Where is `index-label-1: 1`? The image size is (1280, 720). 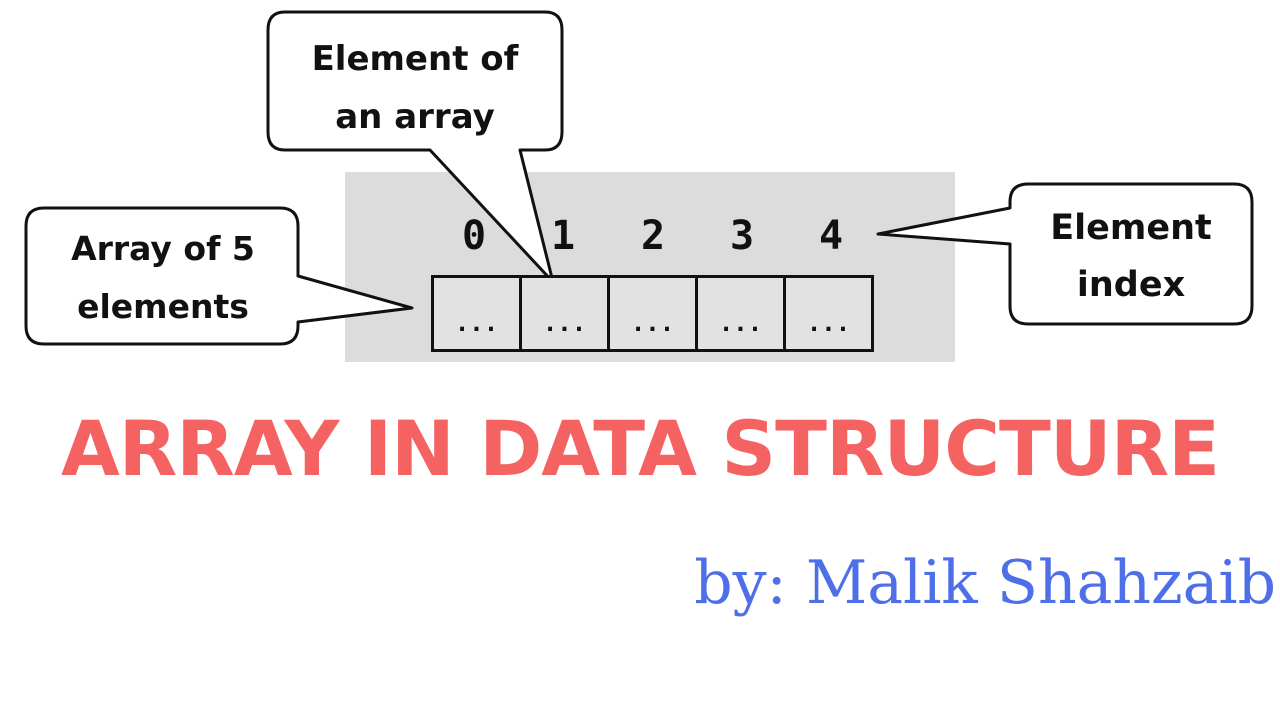
index-label-1: 1 is located at coordinates (563, 236).